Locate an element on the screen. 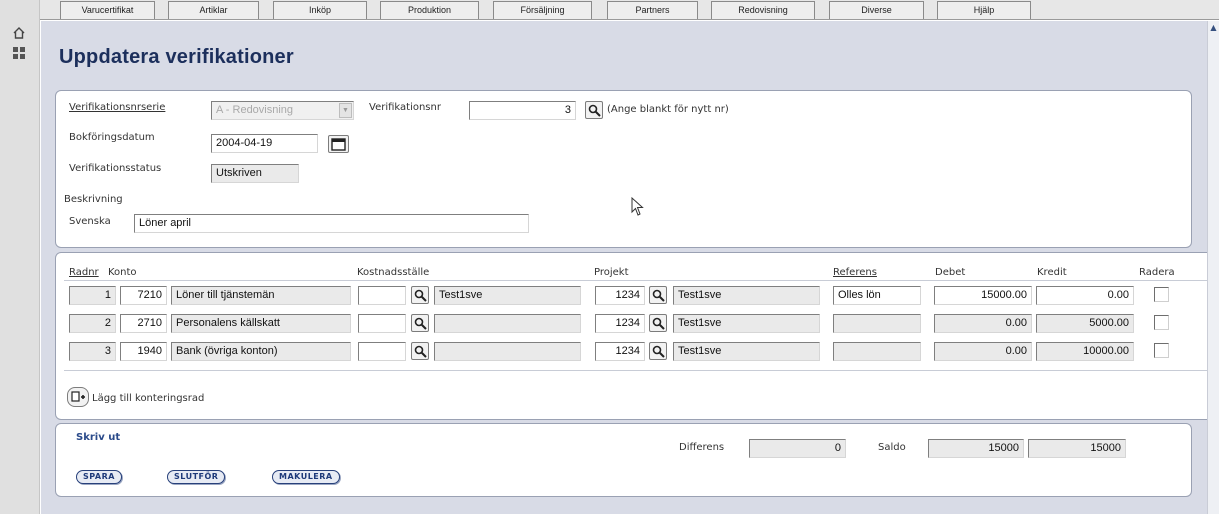  vernr-input: 3 is located at coordinates (522, 110).